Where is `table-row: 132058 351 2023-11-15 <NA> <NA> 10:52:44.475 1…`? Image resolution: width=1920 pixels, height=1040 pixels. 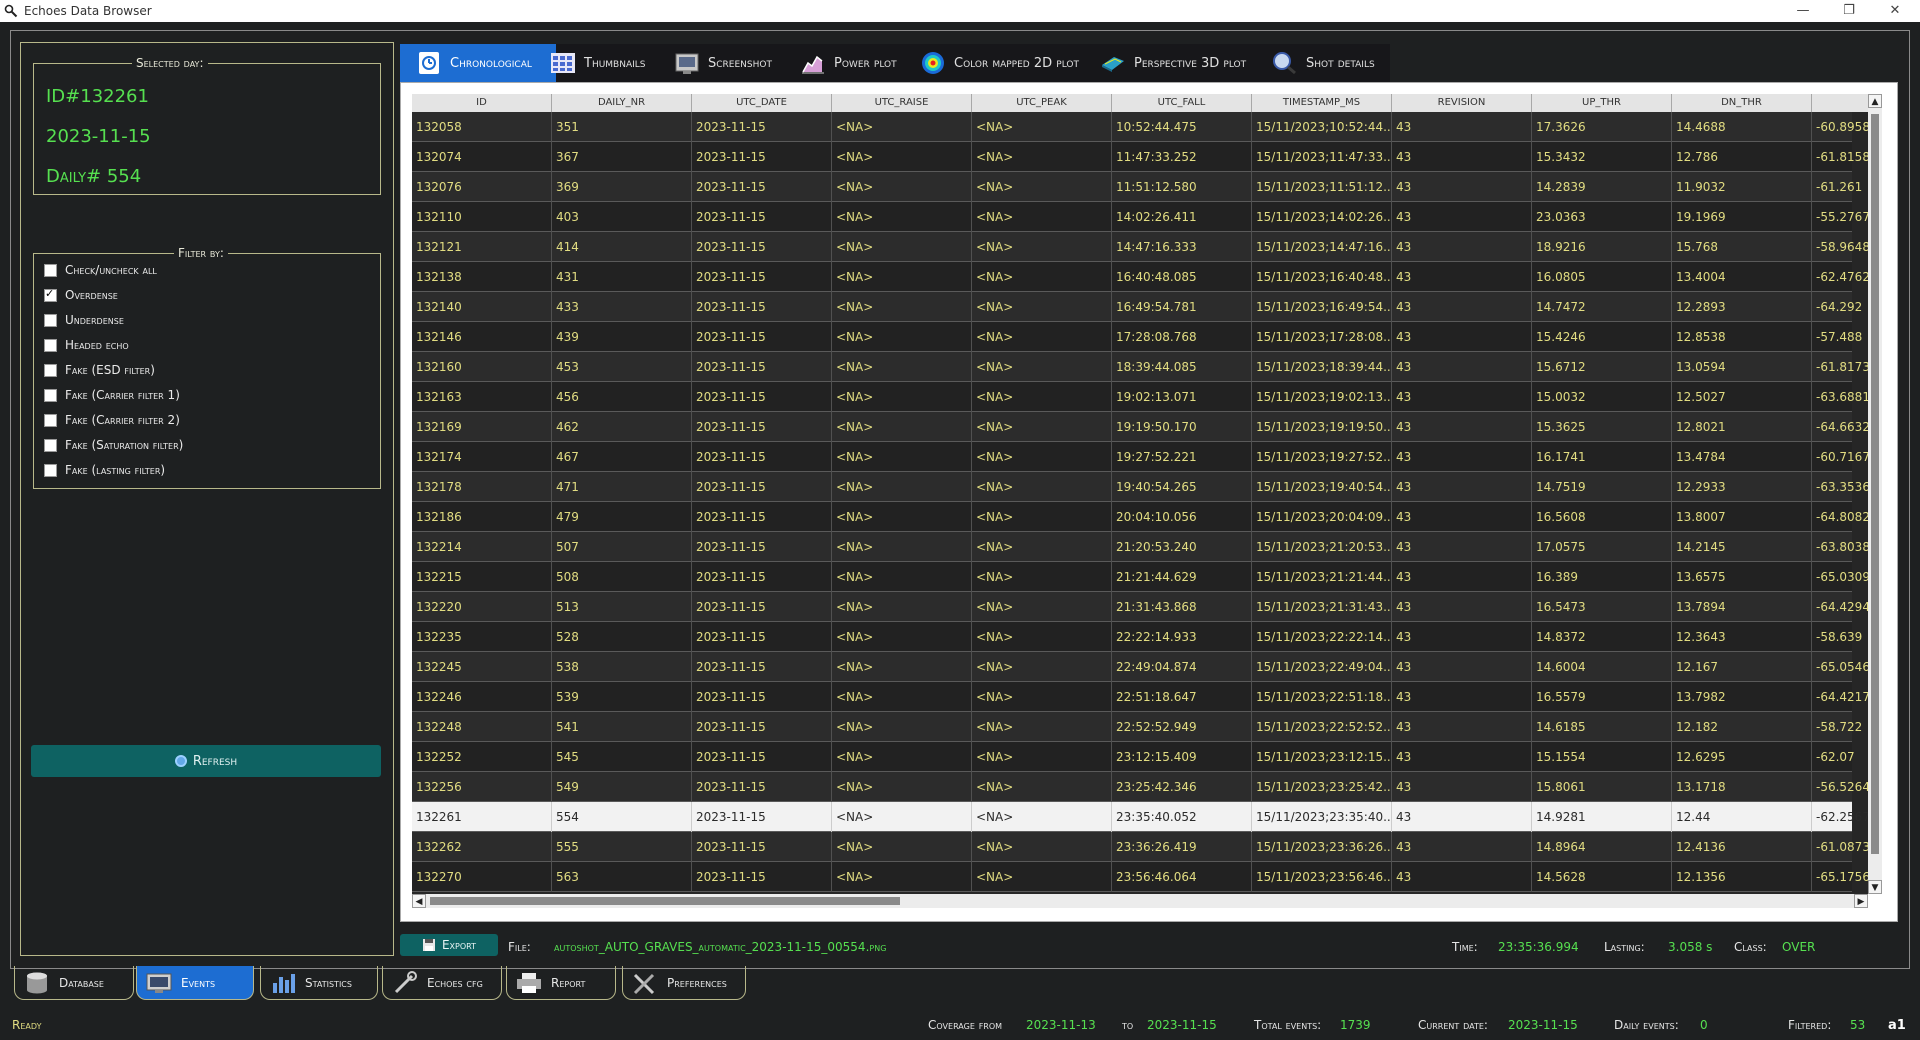
table-row: 132058 351 2023-11-15 <NA> <NA> 10:52:44.475 1… is located at coordinates (1140, 127).